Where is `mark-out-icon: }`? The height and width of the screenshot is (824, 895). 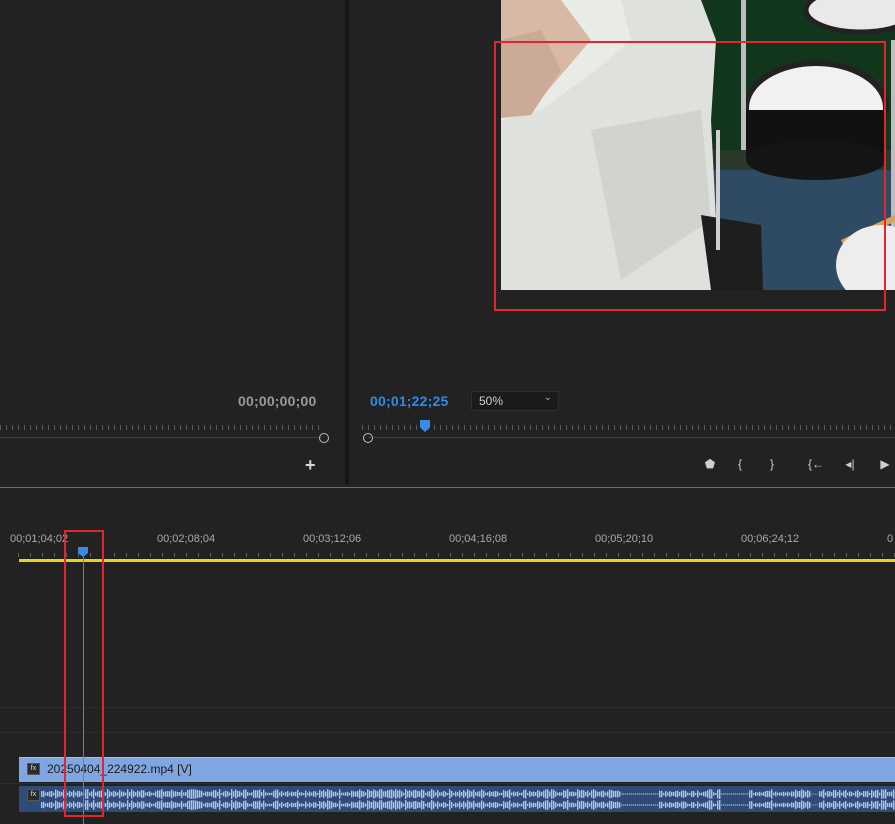 mark-out-icon: } is located at coordinates (771, 464).